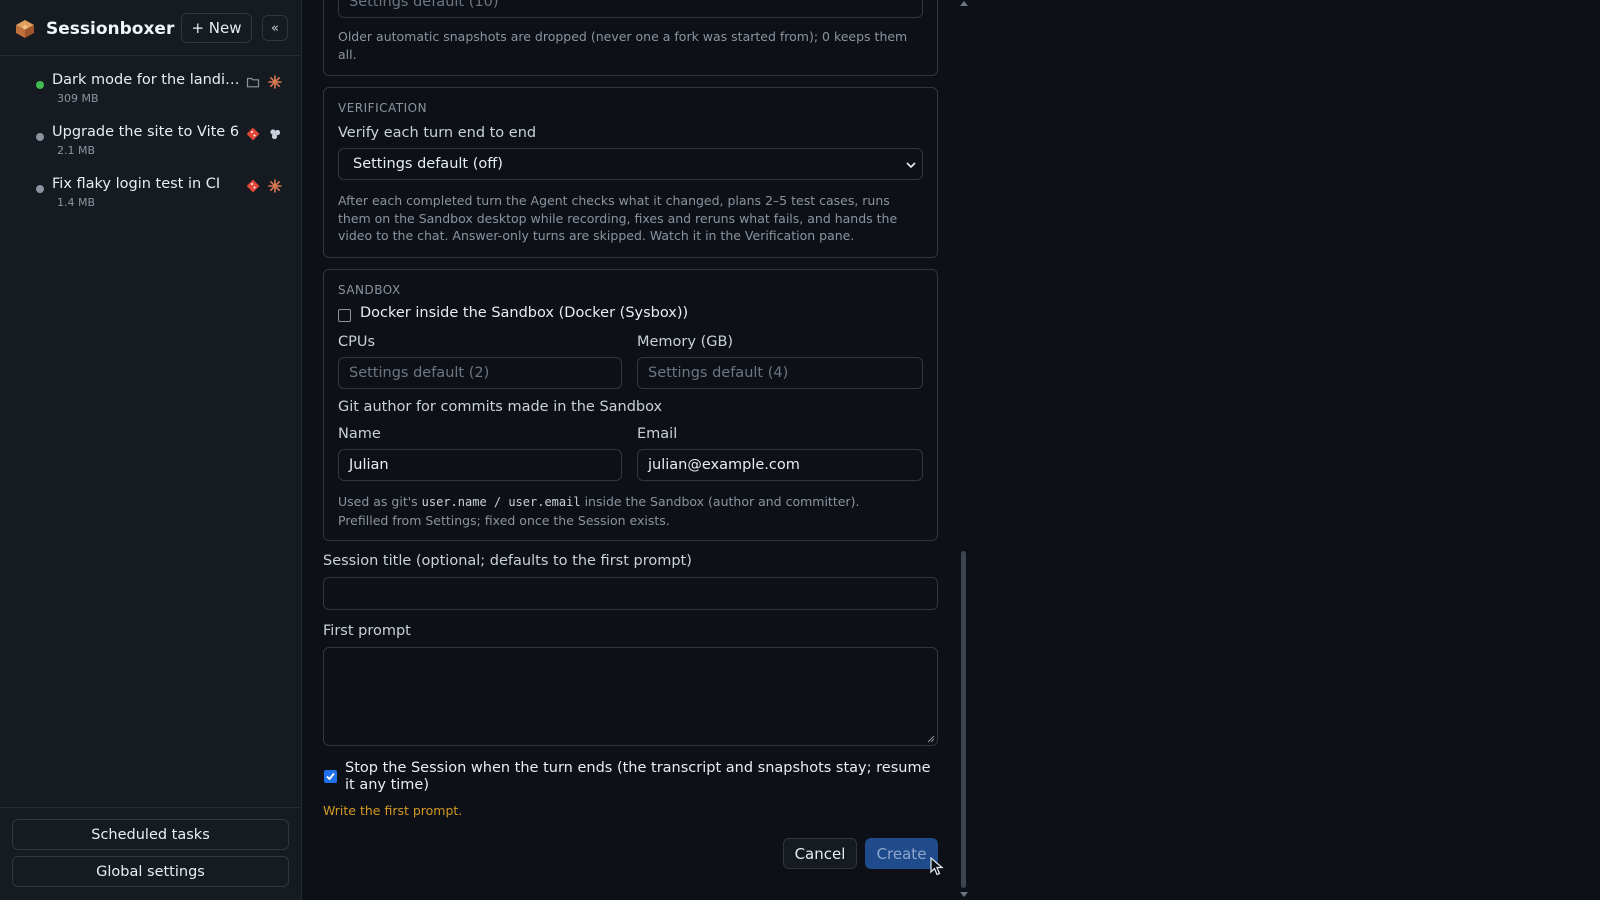 The height and width of the screenshot is (900, 1600). Describe the element at coordinates (275, 28) in the screenshot. I see `collapse-sidebar-button: «` at that location.